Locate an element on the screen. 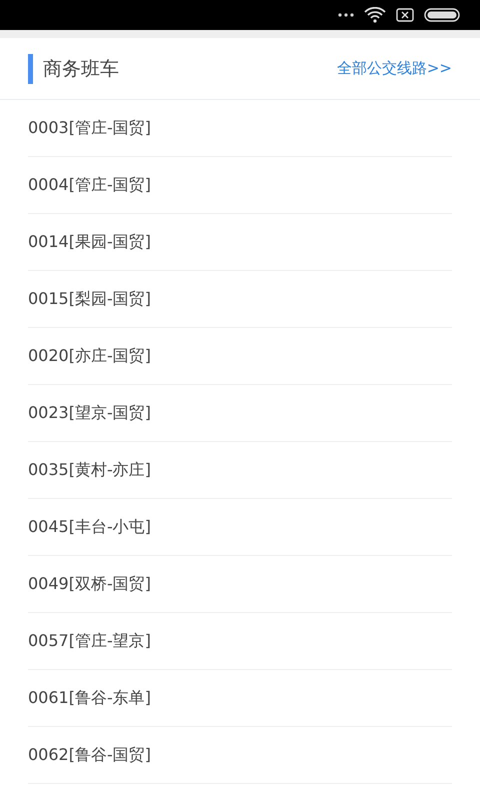 The height and width of the screenshot is (800, 480). route-item: 0057[管庄-望京] is located at coordinates (240, 641).